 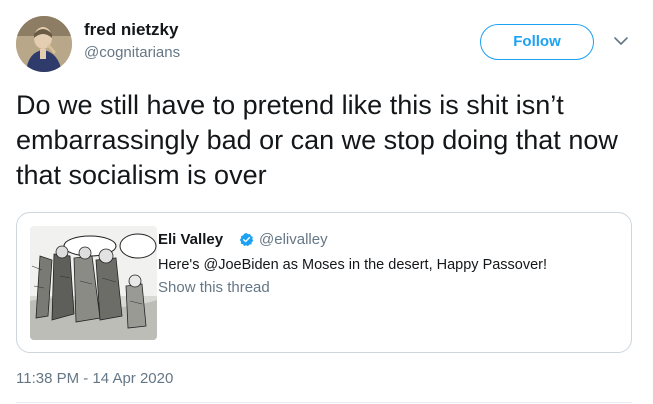 I want to click on author-name: fred nietzky, so click(x=131, y=30).